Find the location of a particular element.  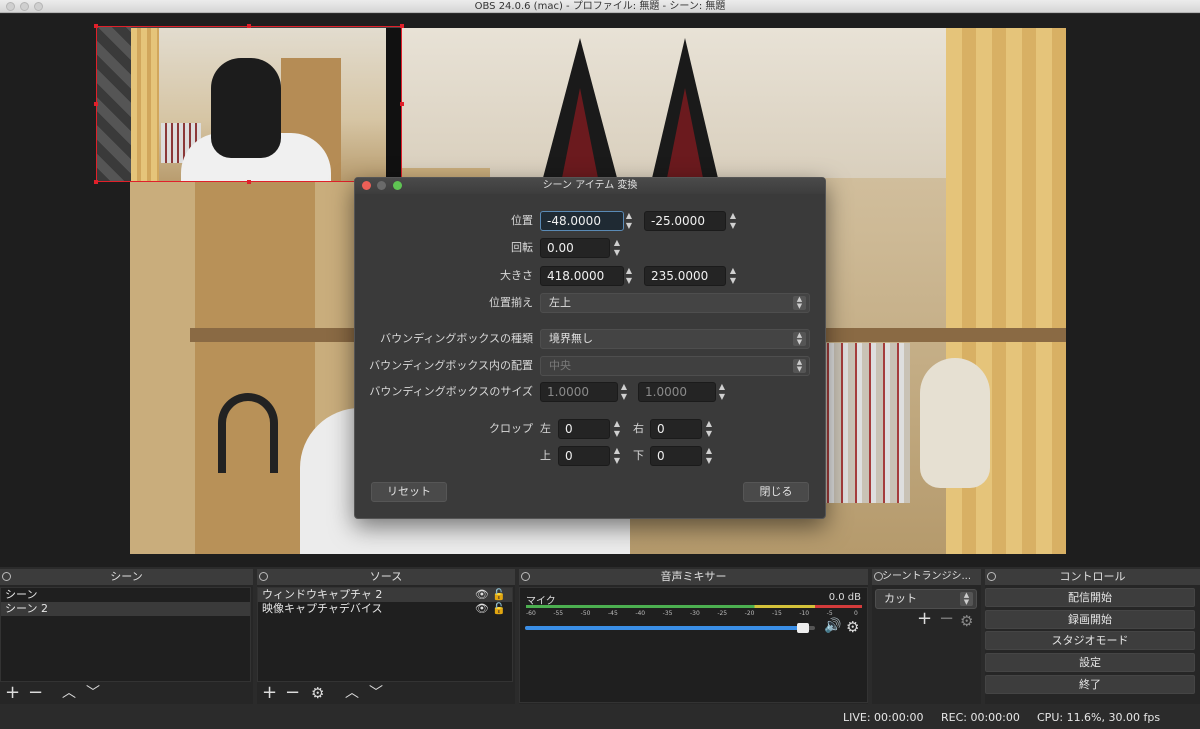

bbox-type-select: 境界無し ▲ ▼ is located at coordinates (675, 339).